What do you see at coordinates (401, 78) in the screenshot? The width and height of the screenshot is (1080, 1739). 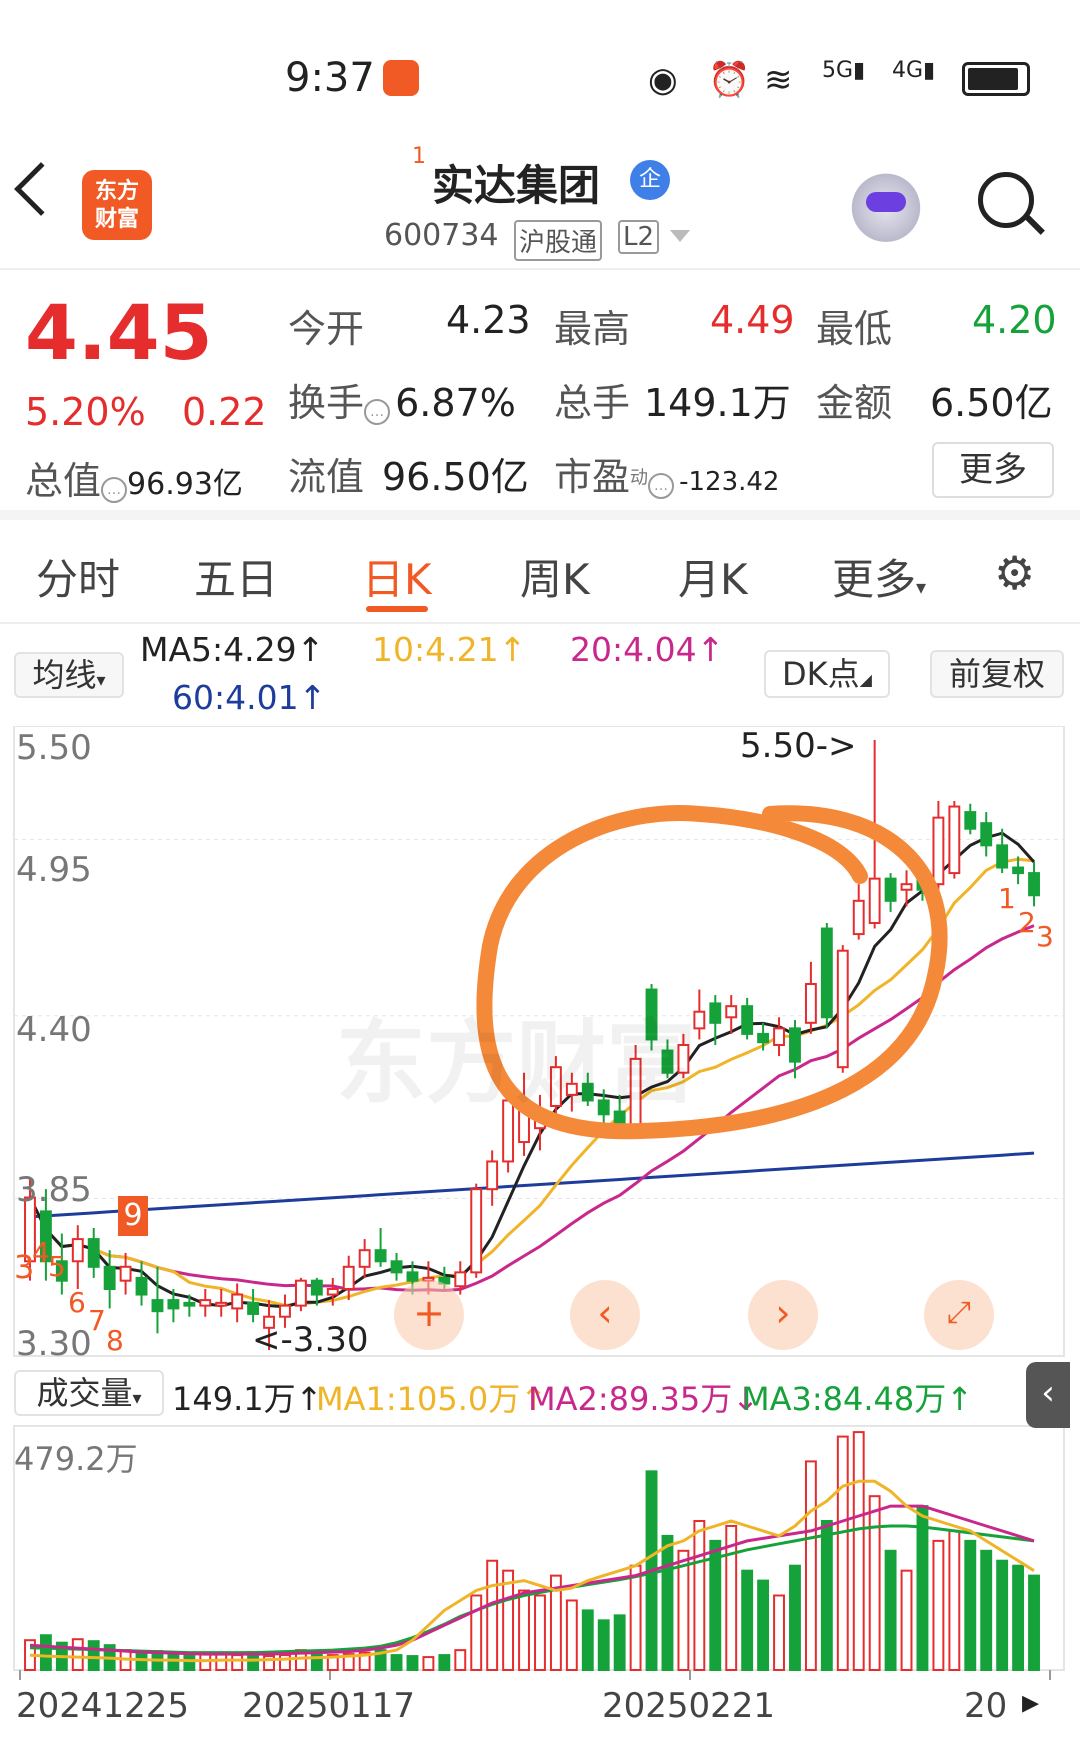 I see `app-notification-icon` at bounding box center [401, 78].